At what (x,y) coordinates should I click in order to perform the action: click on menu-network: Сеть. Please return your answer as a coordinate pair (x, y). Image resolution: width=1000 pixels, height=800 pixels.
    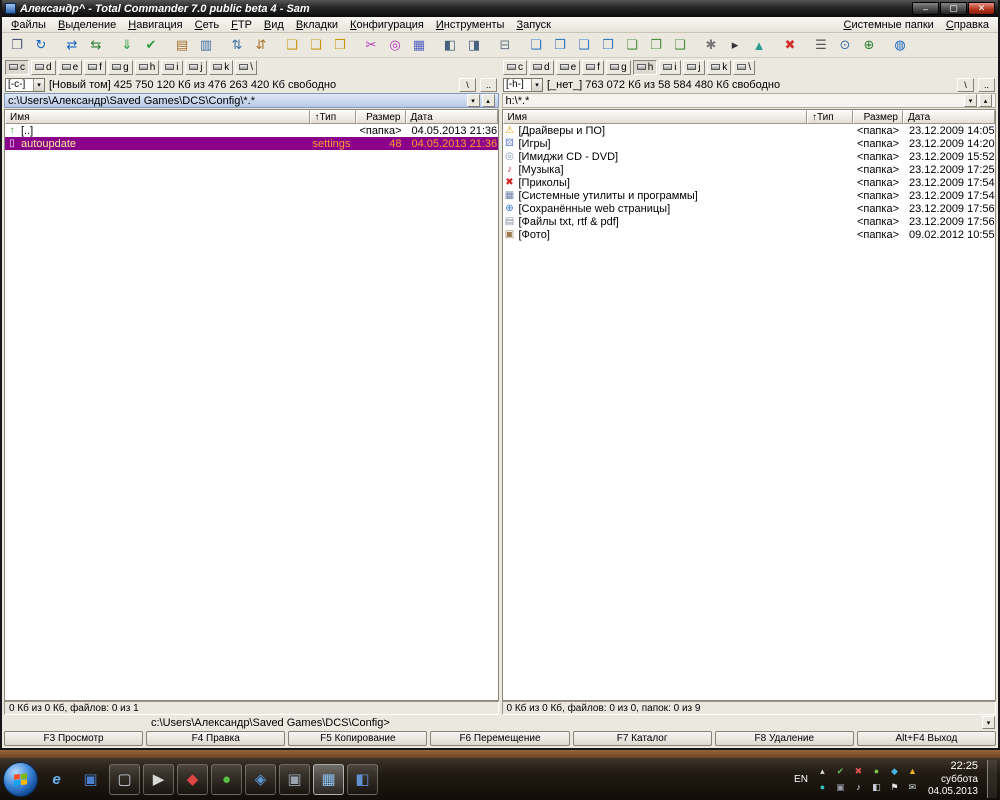
    Looking at the image, I should click on (207, 25).